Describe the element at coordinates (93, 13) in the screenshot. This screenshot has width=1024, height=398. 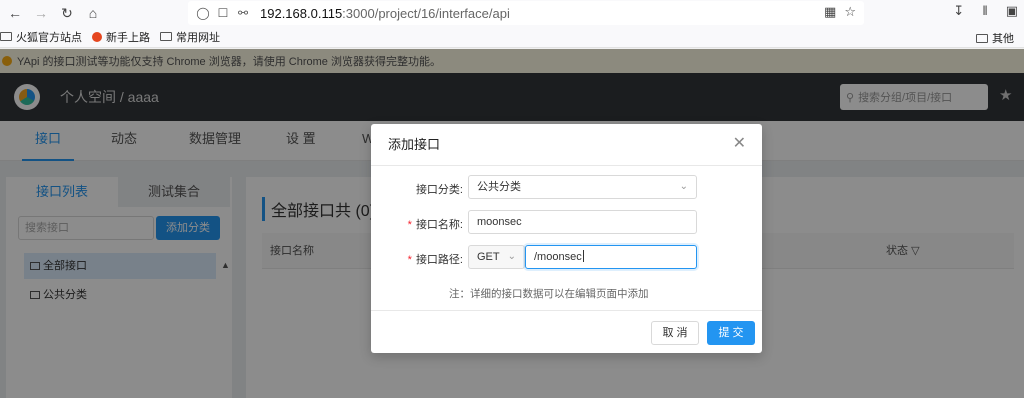
I see `home-icon: ⌂` at that location.